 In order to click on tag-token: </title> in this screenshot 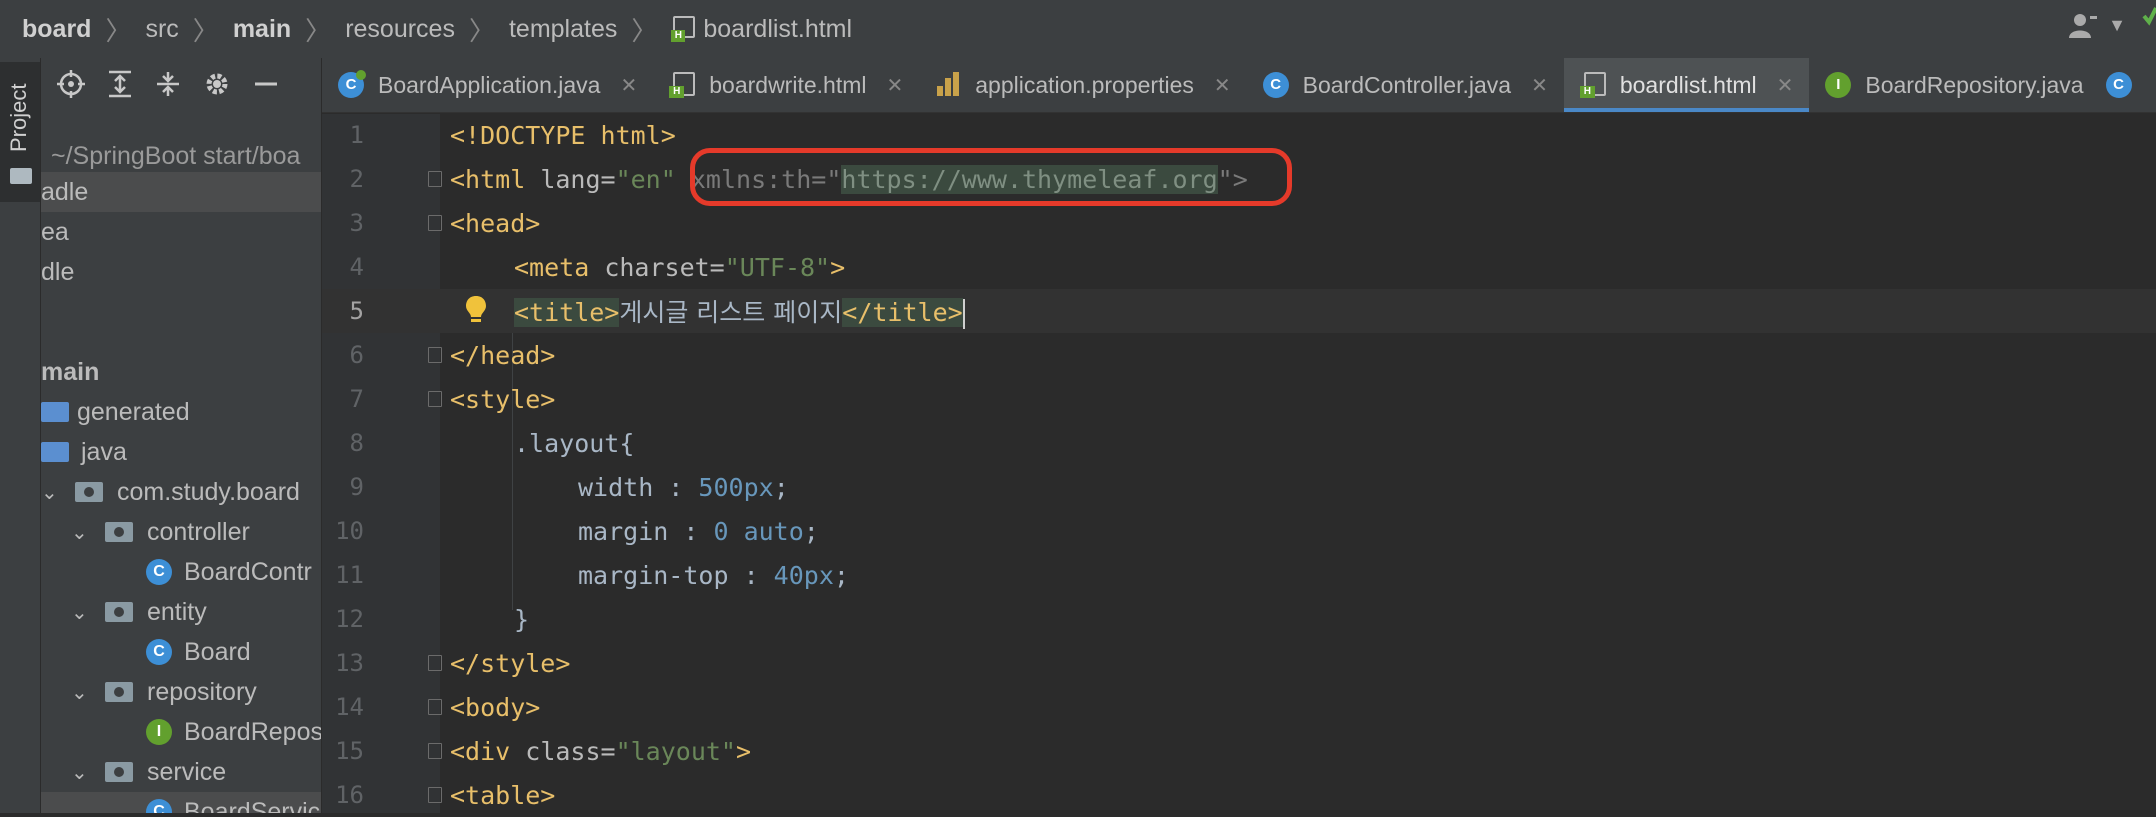, I will do `click(902, 312)`.